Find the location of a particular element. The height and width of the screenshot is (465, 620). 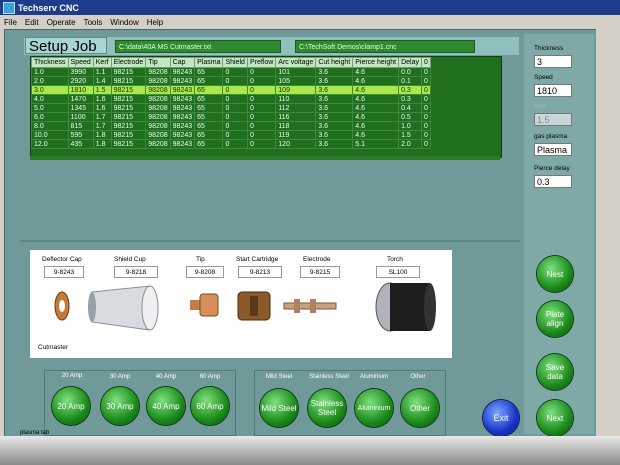

table-cell: 1.1 is located at coordinates (102, 72).